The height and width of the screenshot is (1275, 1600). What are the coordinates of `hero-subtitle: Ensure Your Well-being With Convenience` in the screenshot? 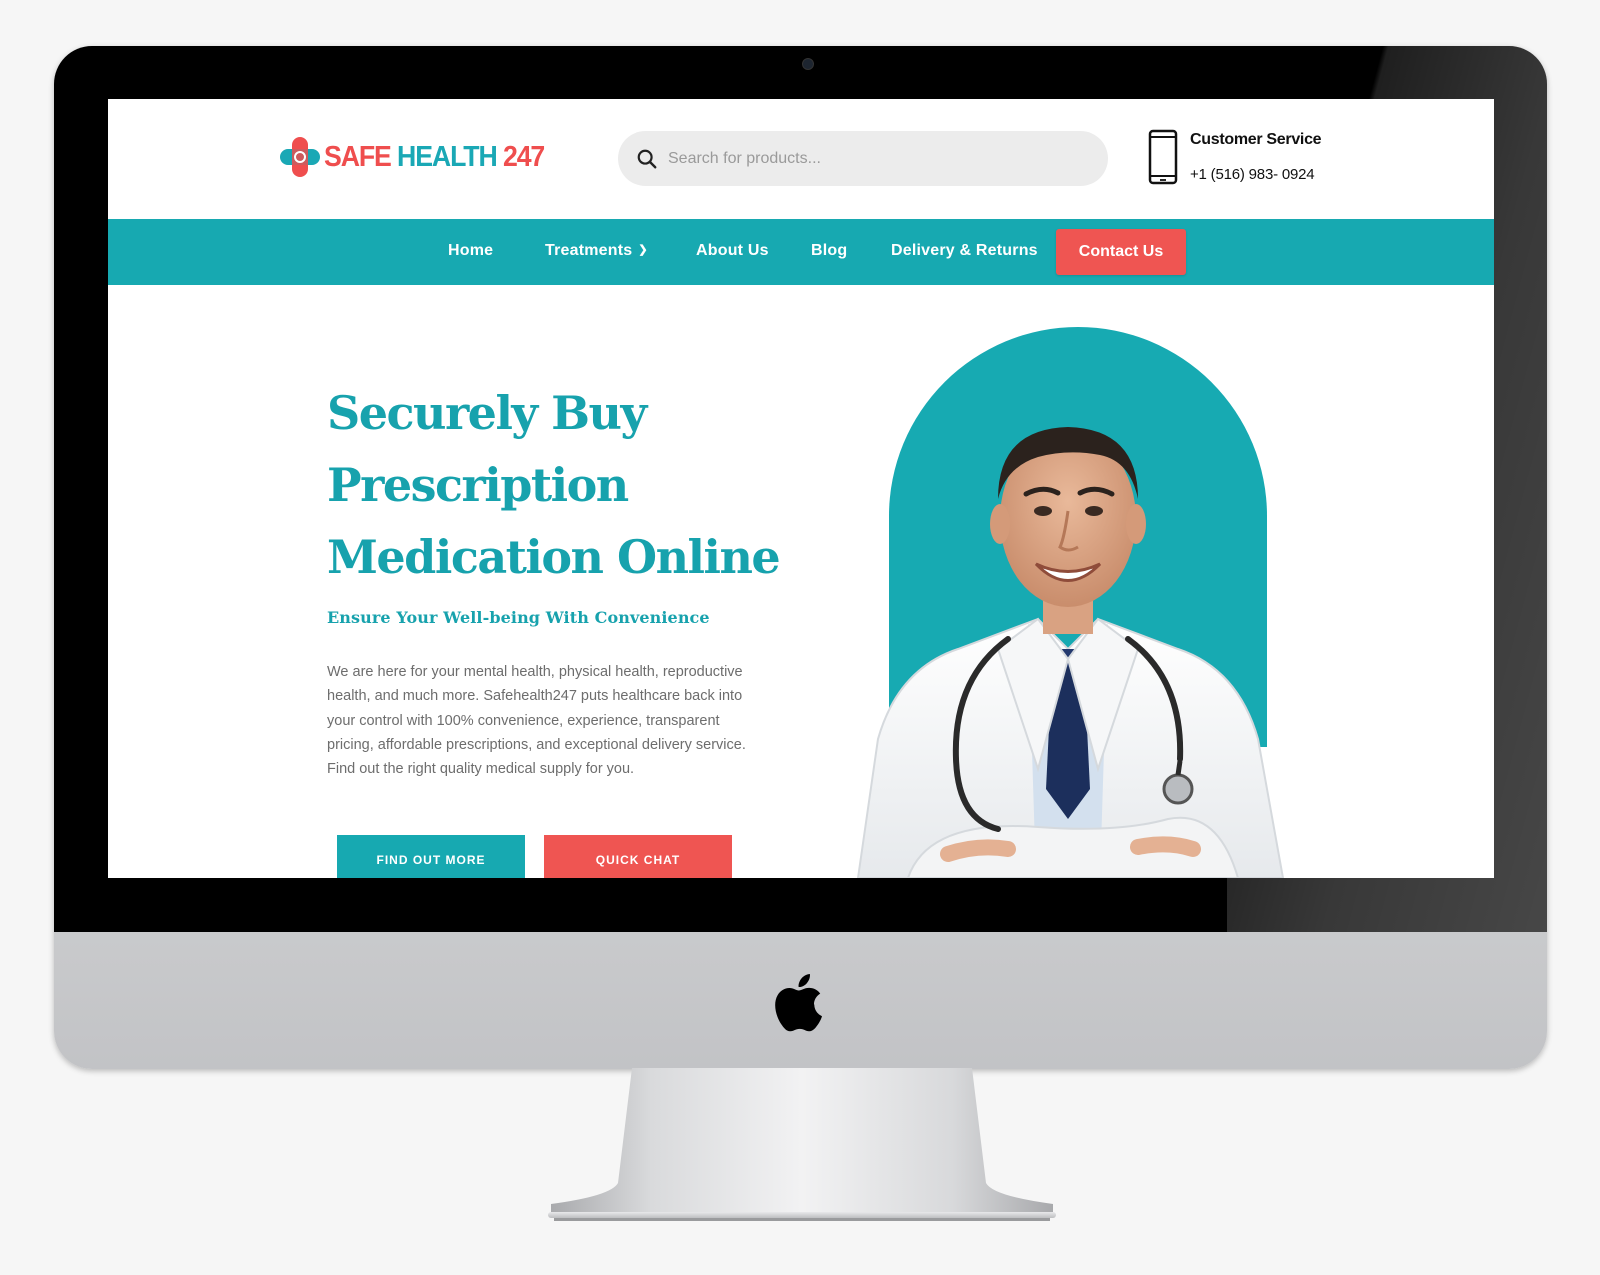 It's located at (518, 617).